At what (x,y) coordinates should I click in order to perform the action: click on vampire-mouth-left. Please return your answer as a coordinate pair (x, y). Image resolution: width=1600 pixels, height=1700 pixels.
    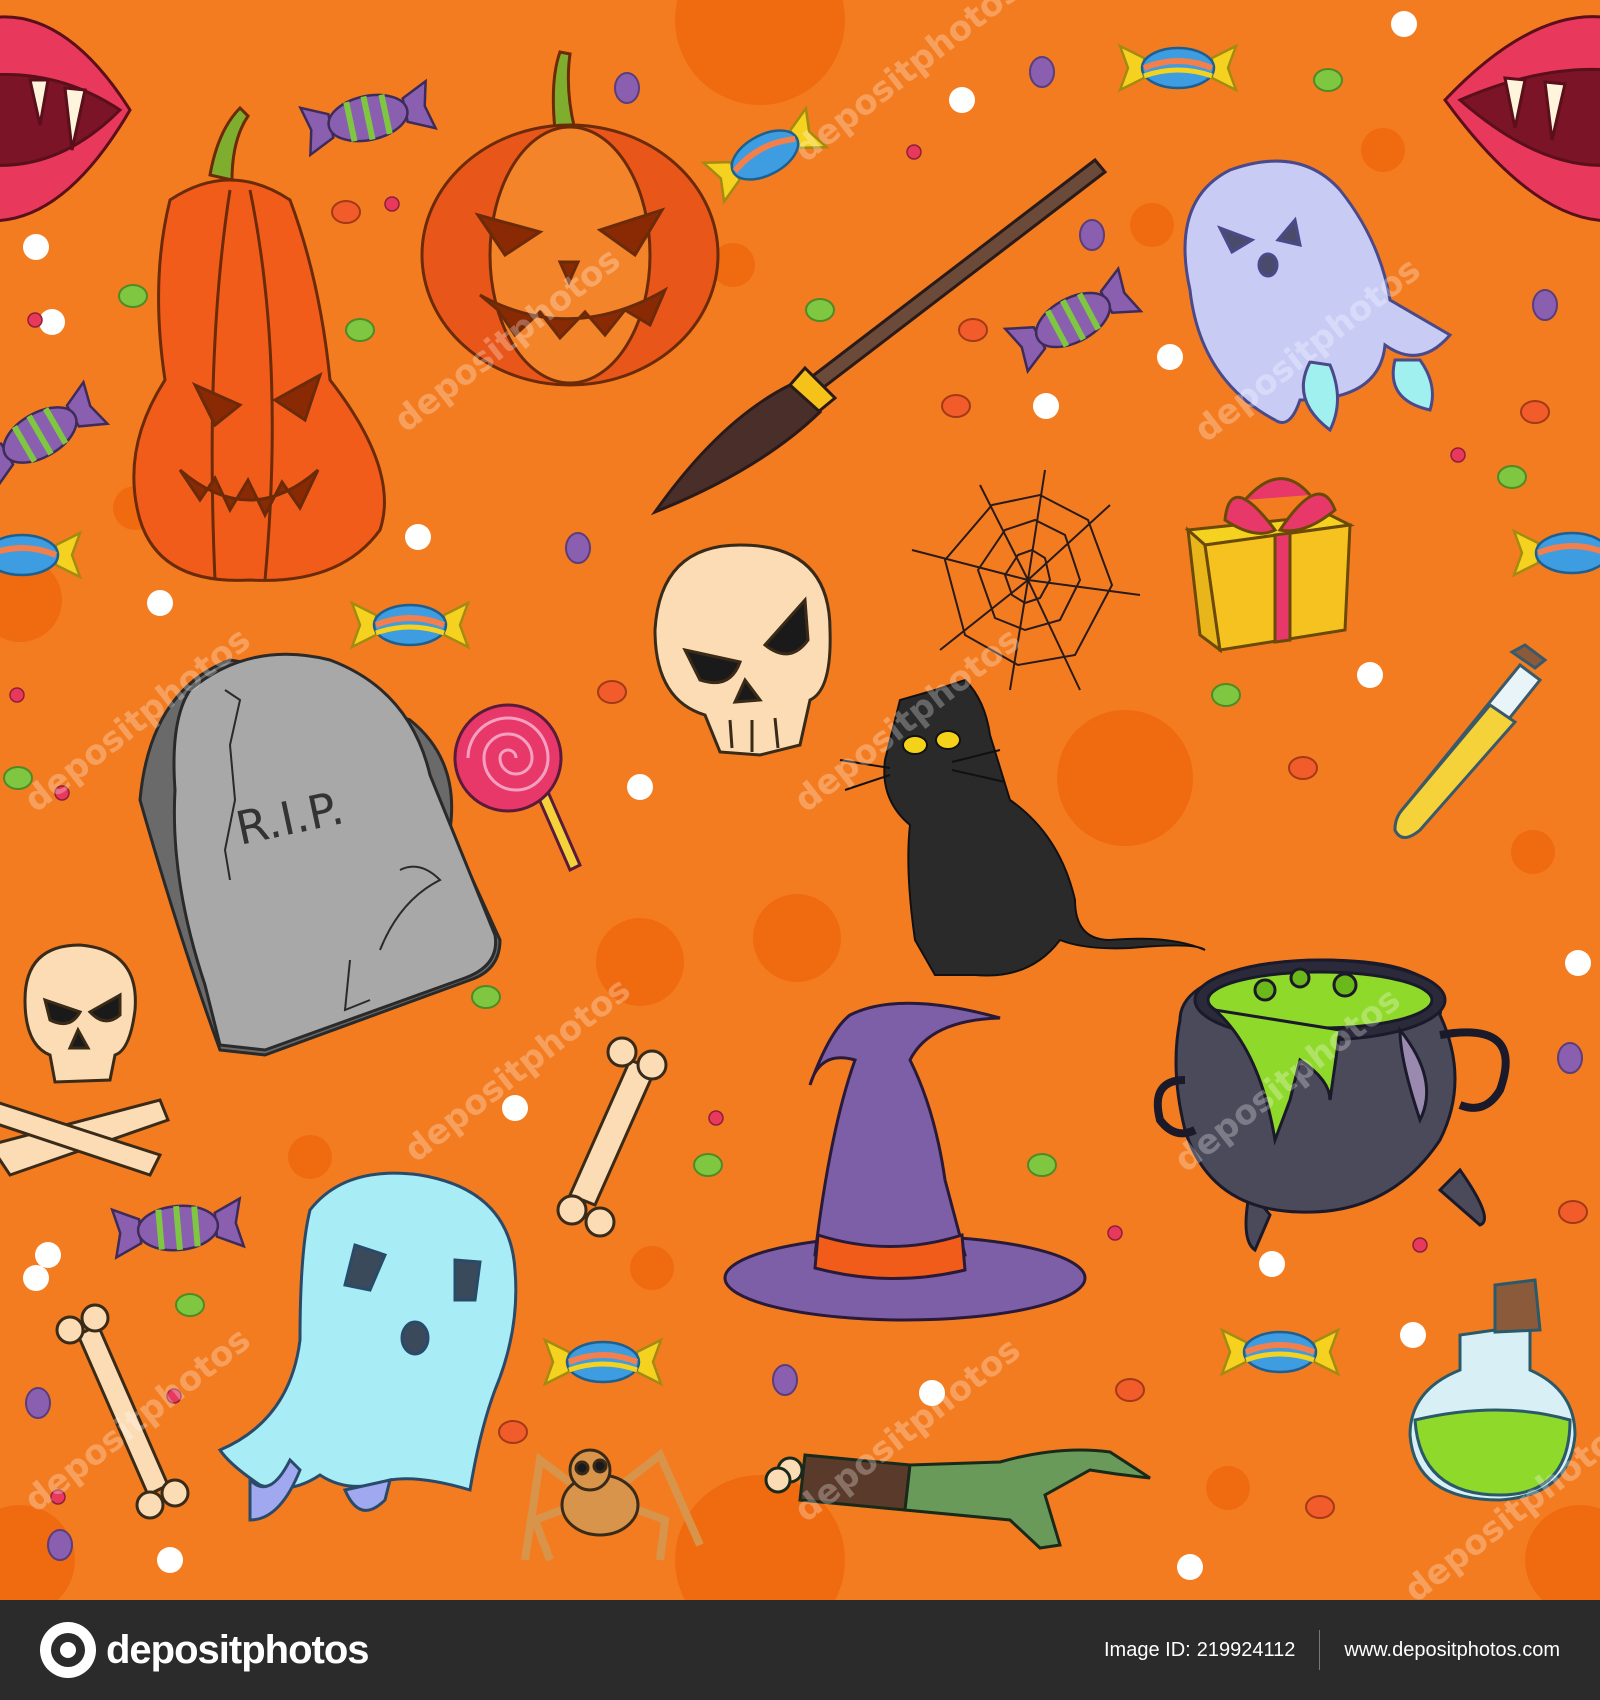
    Looking at the image, I should click on (66, 118).